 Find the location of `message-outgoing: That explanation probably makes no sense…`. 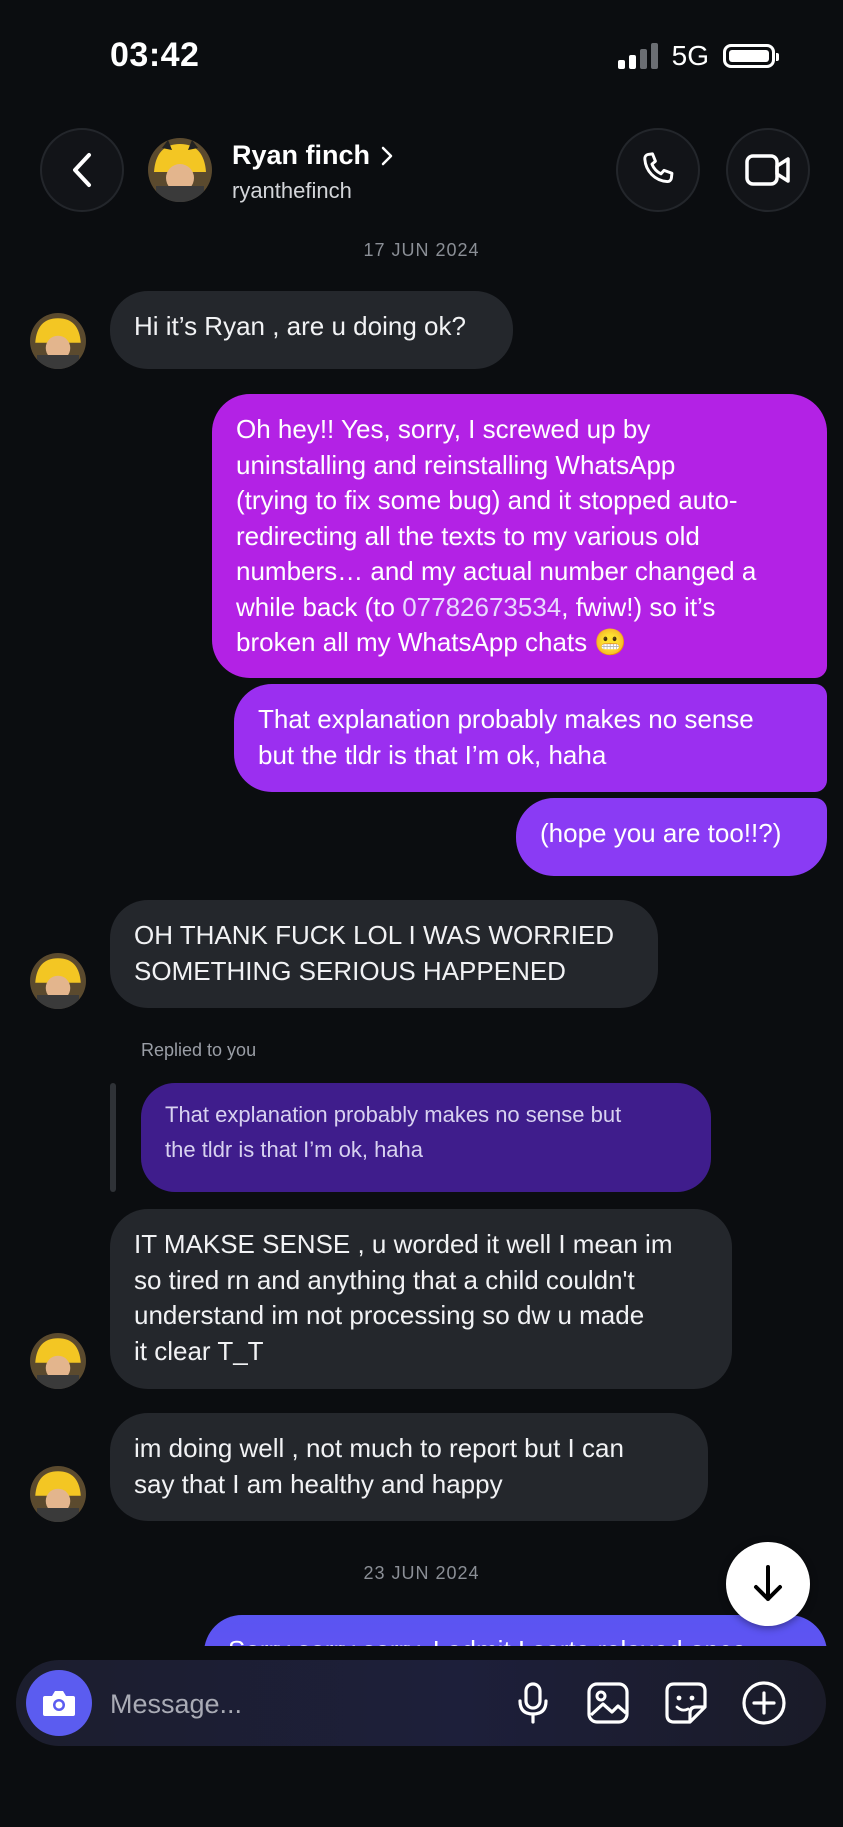

message-outgoing: That explanation probably makes no sense… is located at coordinates (530, 738).